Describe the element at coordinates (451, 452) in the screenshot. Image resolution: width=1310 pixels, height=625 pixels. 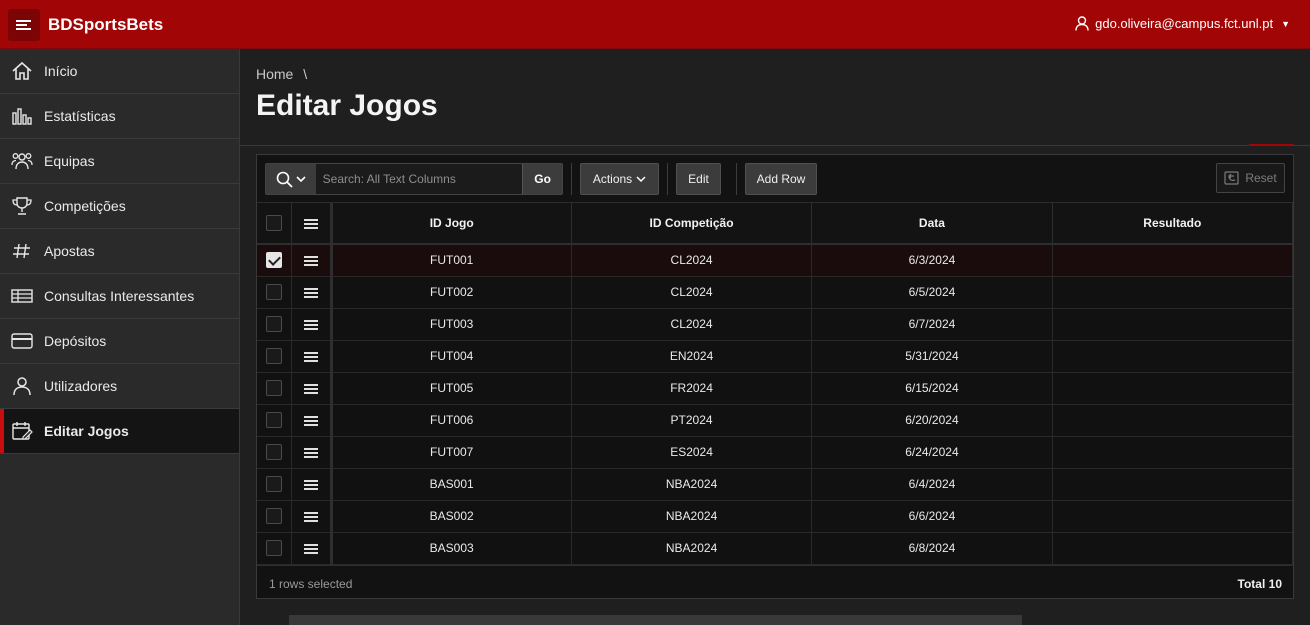
I see `cell-id-jogo: FUT007` at that location.